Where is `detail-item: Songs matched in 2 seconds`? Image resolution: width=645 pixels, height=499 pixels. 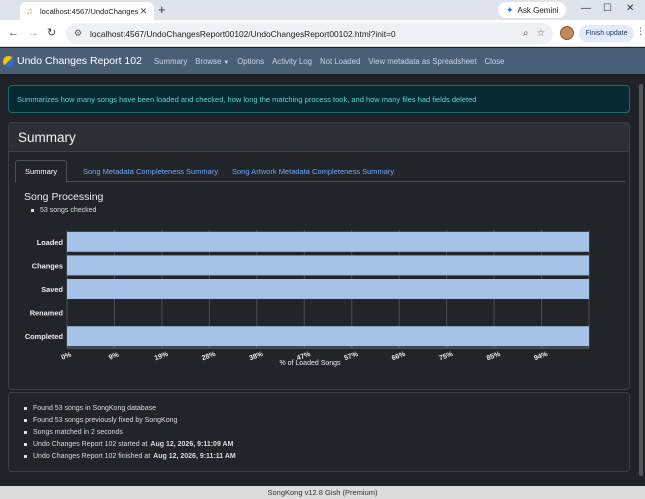 detail-item: Songs matched in 2 seconds is located at coordinates (130, 433).